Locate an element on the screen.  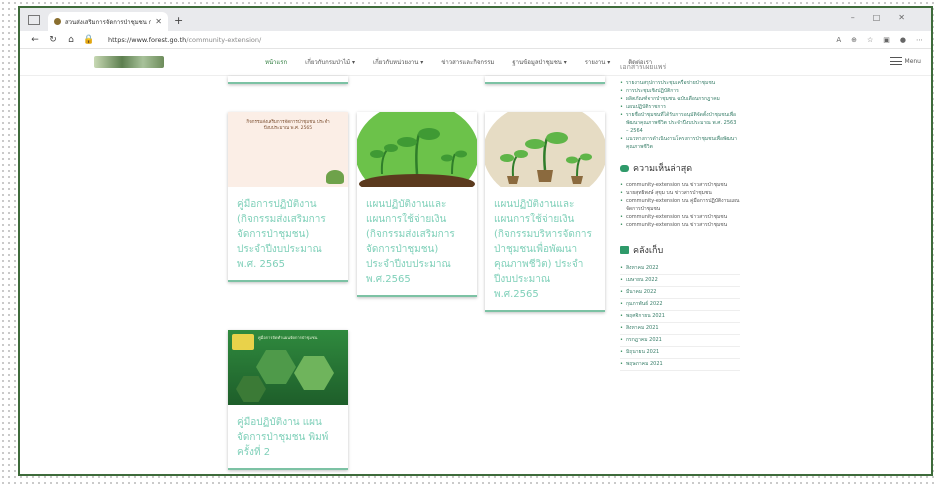
lock-icon: 🔒 is located at coordinates (89, 39).